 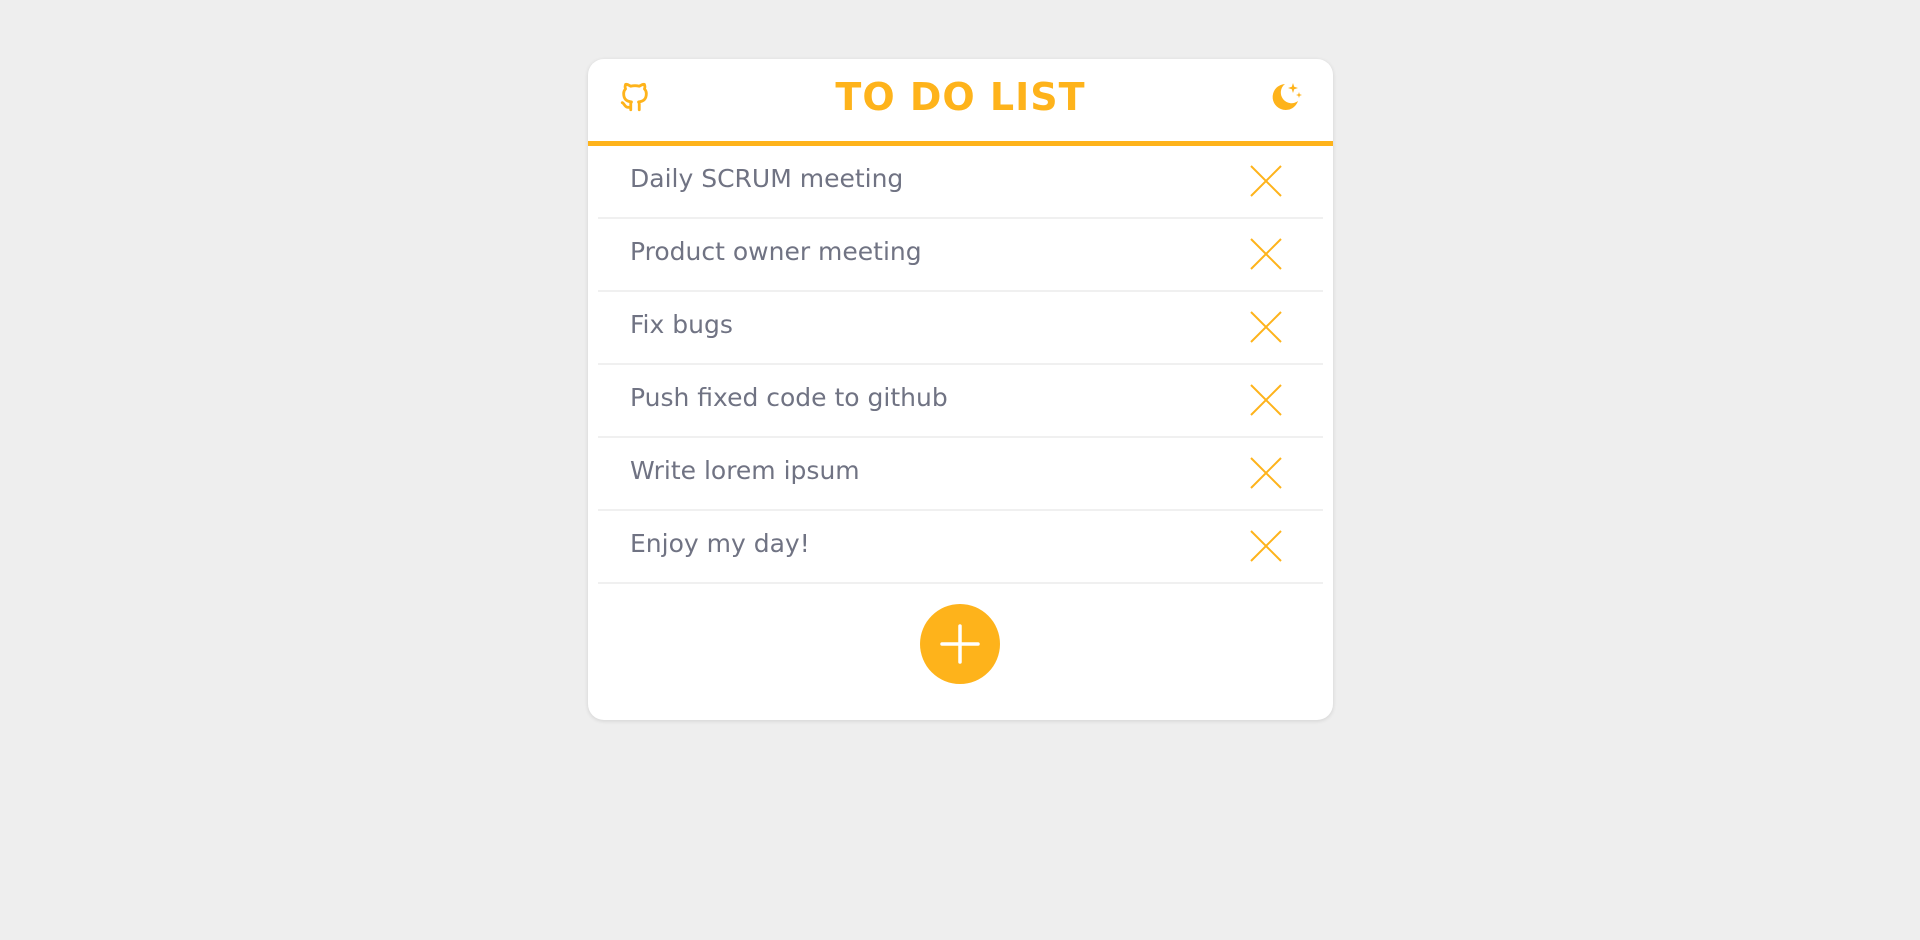 What do you see at coordinates (1285, 97) in the screenshot?
I see `moon-icon` at bounding box center [1285, 97].